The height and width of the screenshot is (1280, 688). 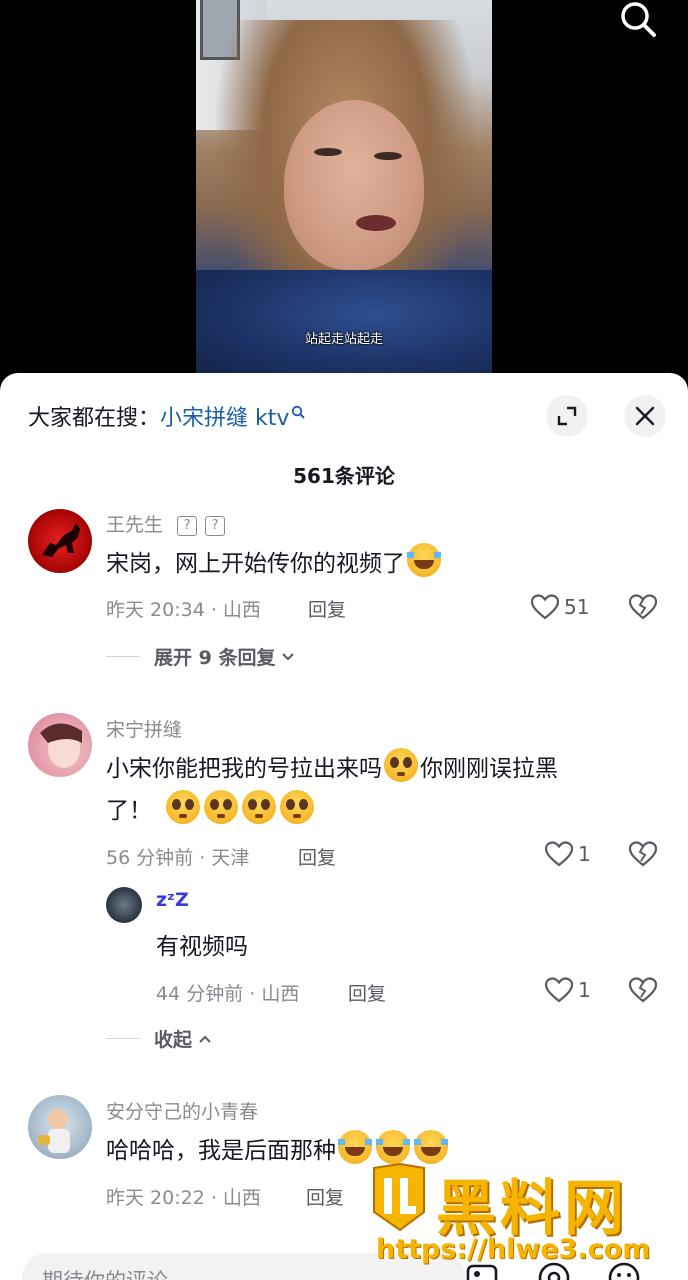 What do you see at coordinates (288, 656) in the screenshot?
I see `chevron-down-icon` at bounding box center [288, 656].